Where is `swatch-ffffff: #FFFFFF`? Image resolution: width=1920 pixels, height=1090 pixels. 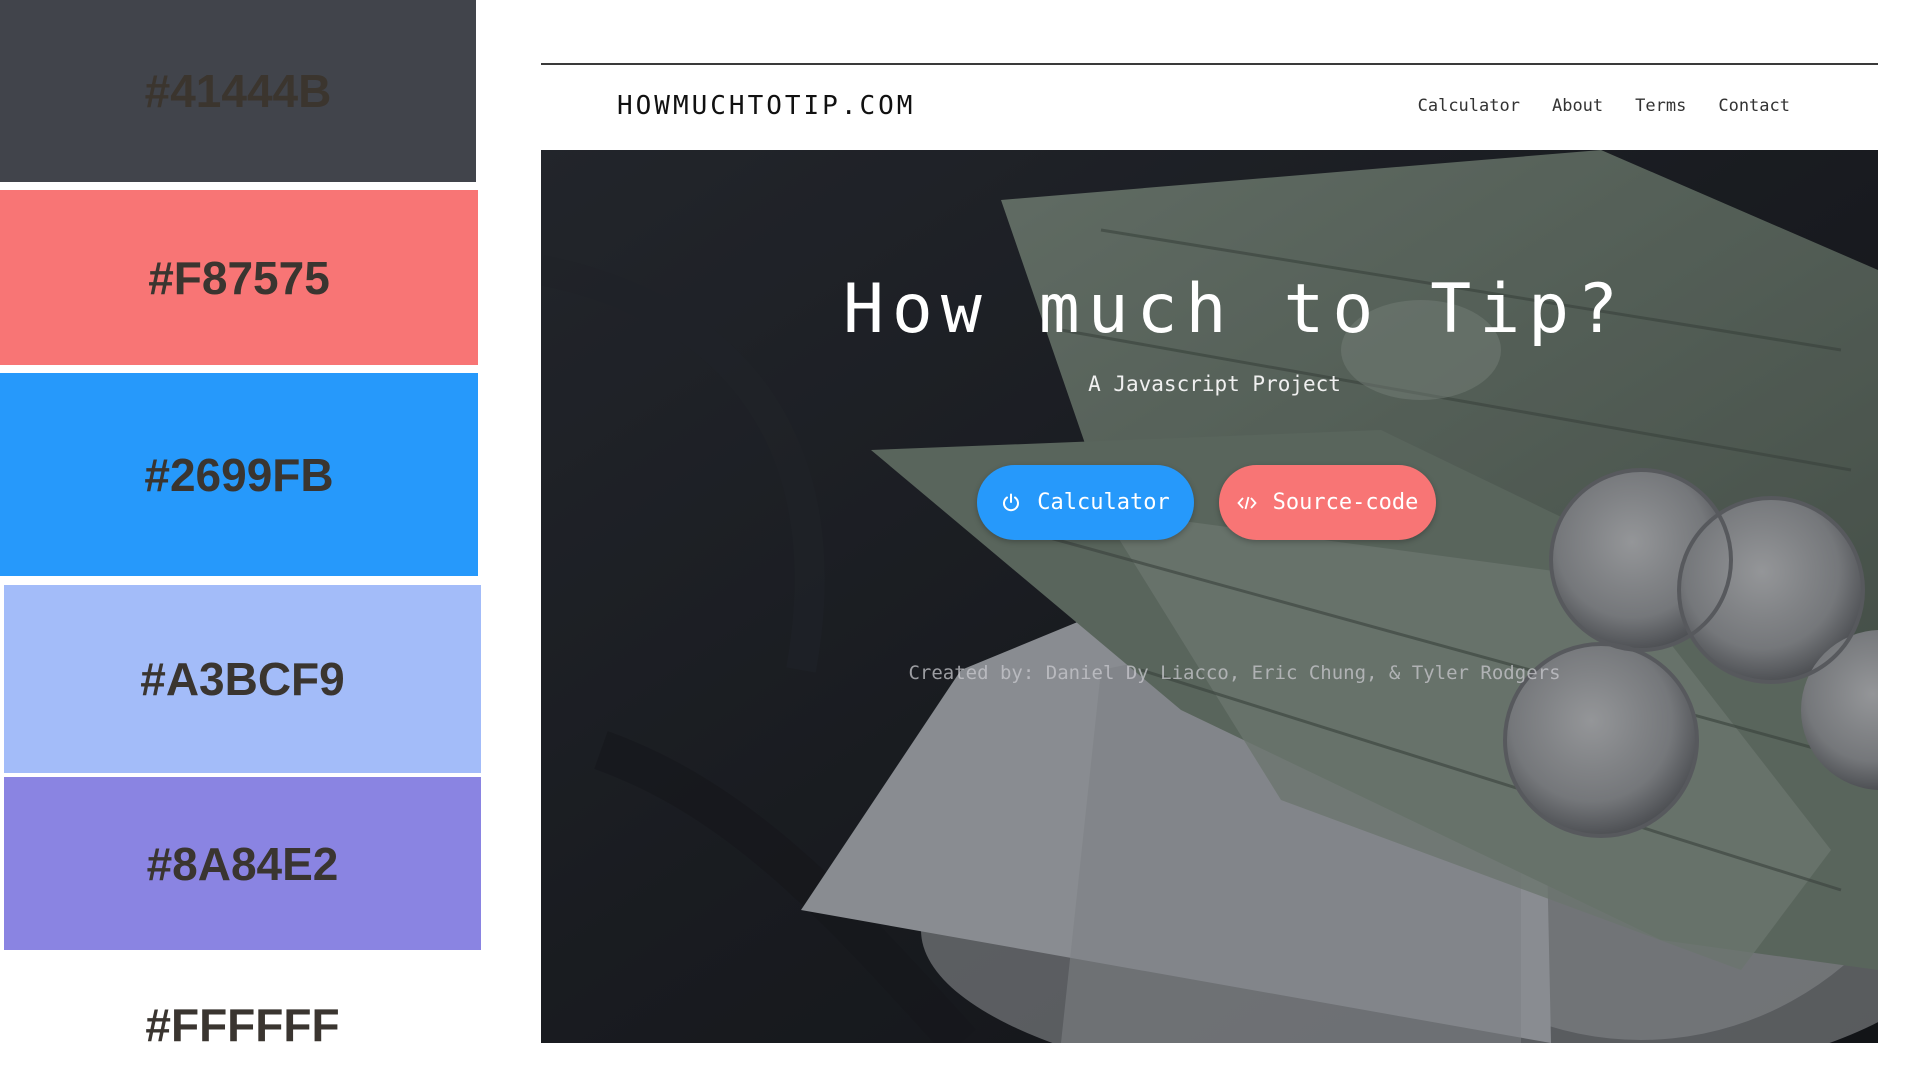
swatch-ffffff: #FFFFFF is located at coordinates (242, 1025).